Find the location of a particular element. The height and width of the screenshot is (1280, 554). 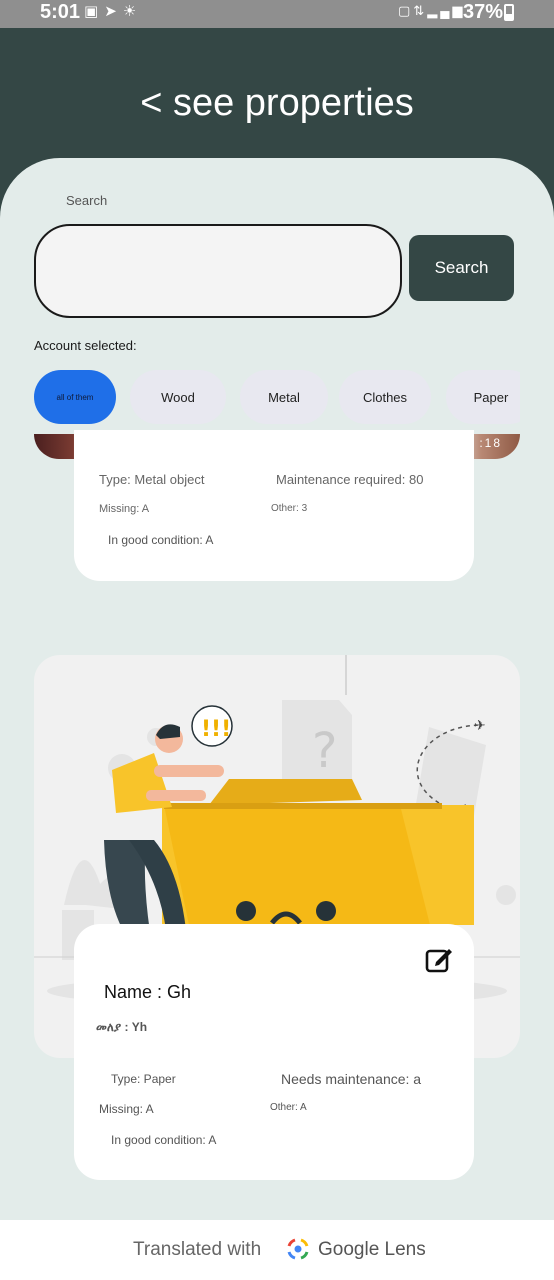

notification-icons: ▣➤☀ is located at coordinates (113, 11).